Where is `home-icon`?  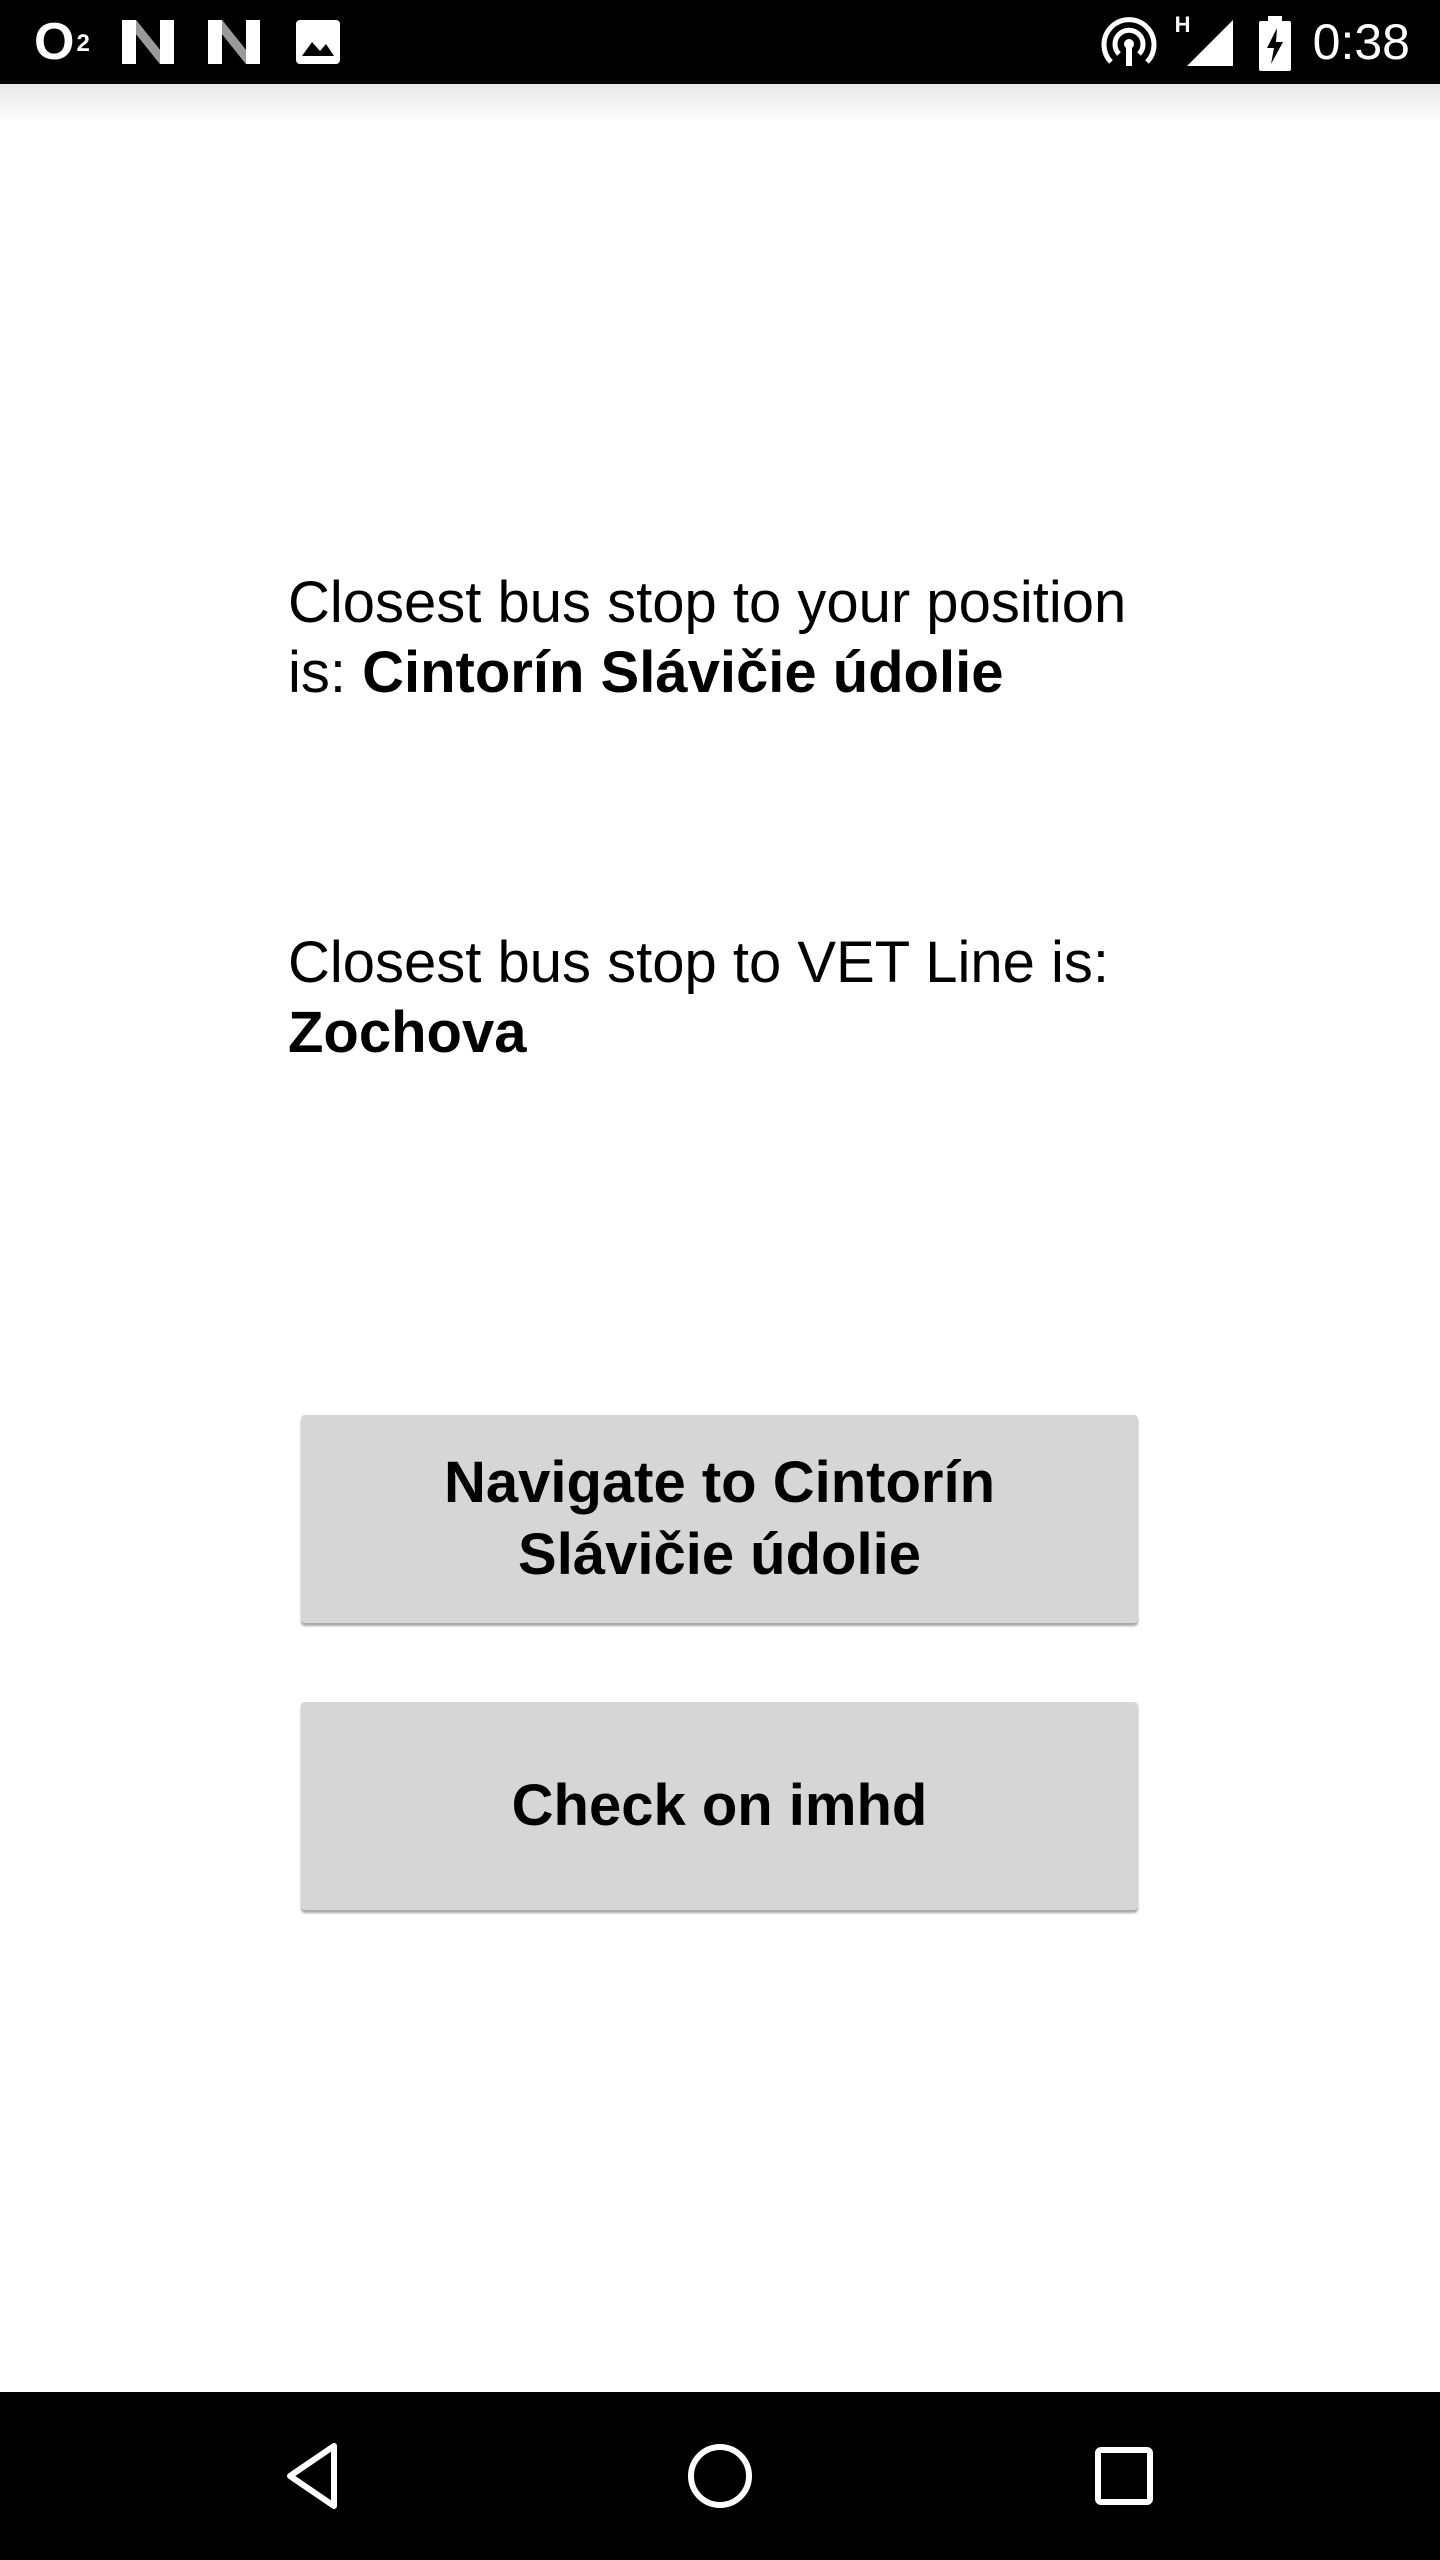
home-icon is located at coordinates (720, 2476).